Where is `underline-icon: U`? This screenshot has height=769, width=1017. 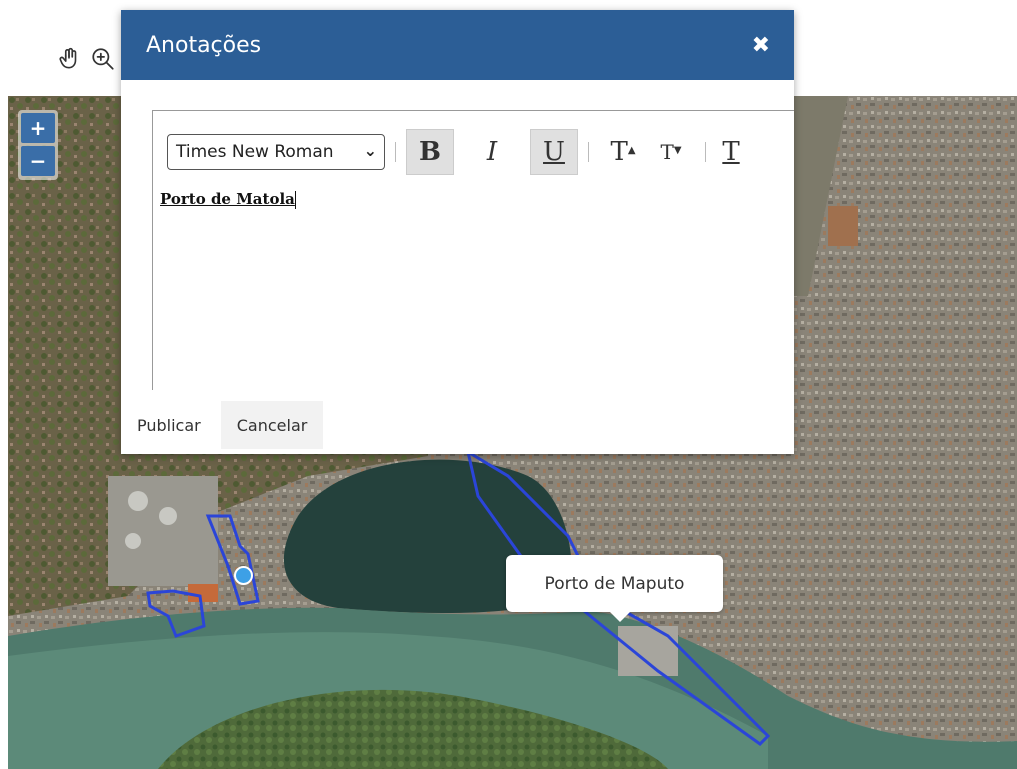
underline-icon: U is located at coordinates (554, 152).